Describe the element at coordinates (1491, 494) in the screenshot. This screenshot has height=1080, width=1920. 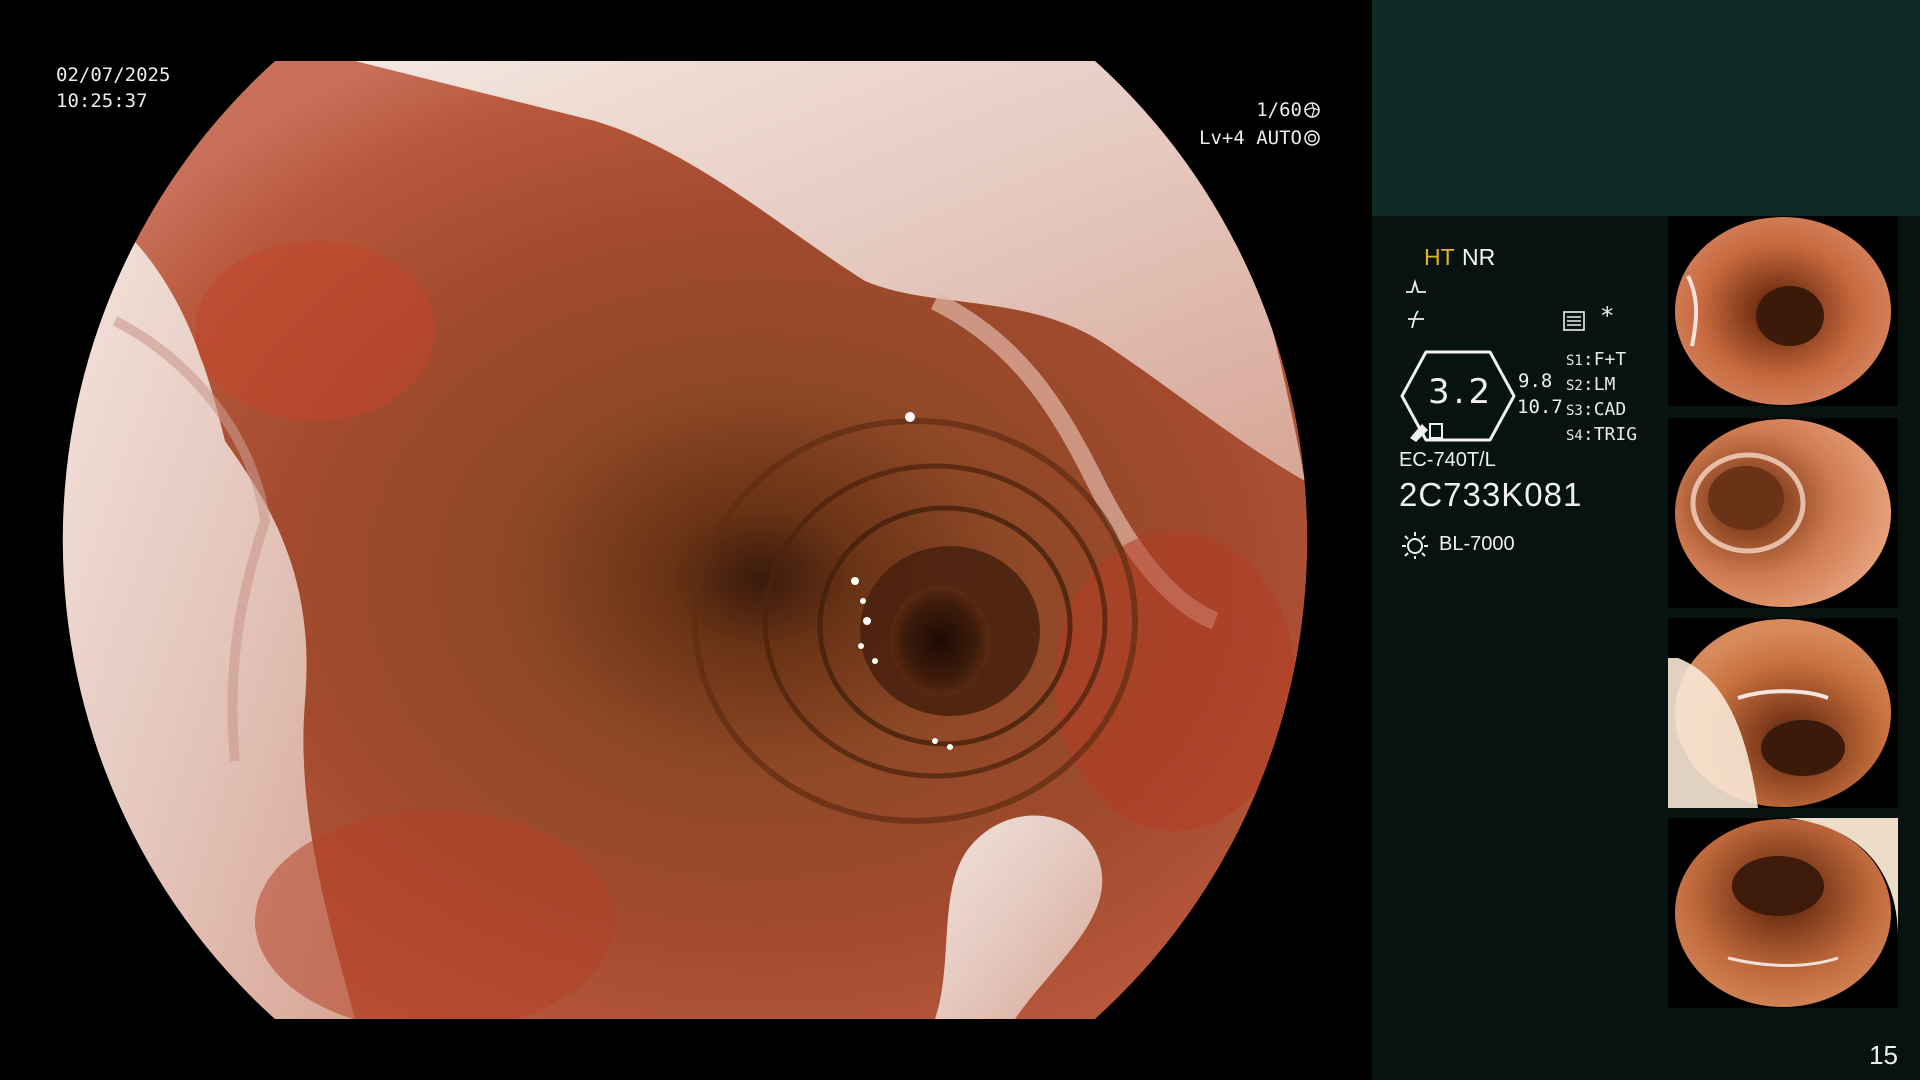
I see `scope-serial: 2C733K081` at that location.